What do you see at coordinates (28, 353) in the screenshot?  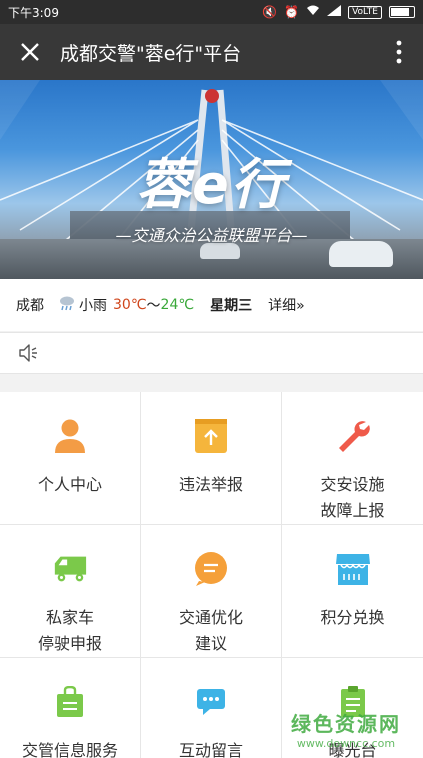 I see `speaker-icon` at bounding box center [28, 353].